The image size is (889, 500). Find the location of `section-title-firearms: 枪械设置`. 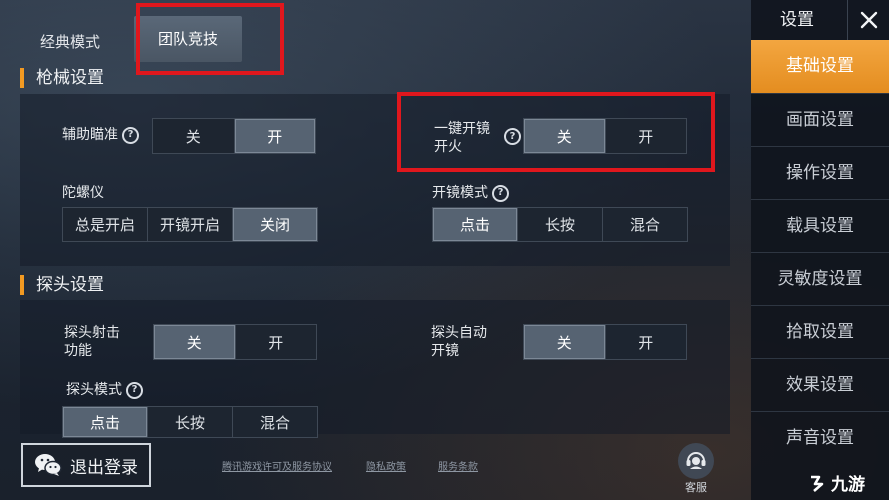

section-title-firearms: 枪械设置 is located at coordinates (62, 78).